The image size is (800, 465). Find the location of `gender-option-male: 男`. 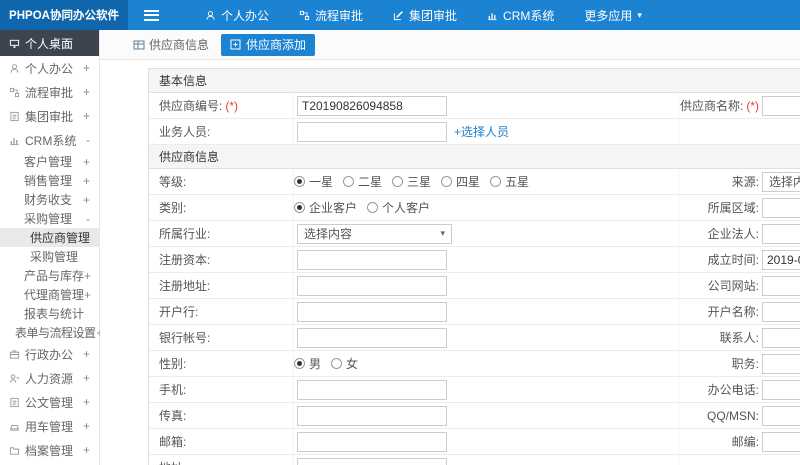

gender-option-male: 男 is located at coordinates (307, 363).